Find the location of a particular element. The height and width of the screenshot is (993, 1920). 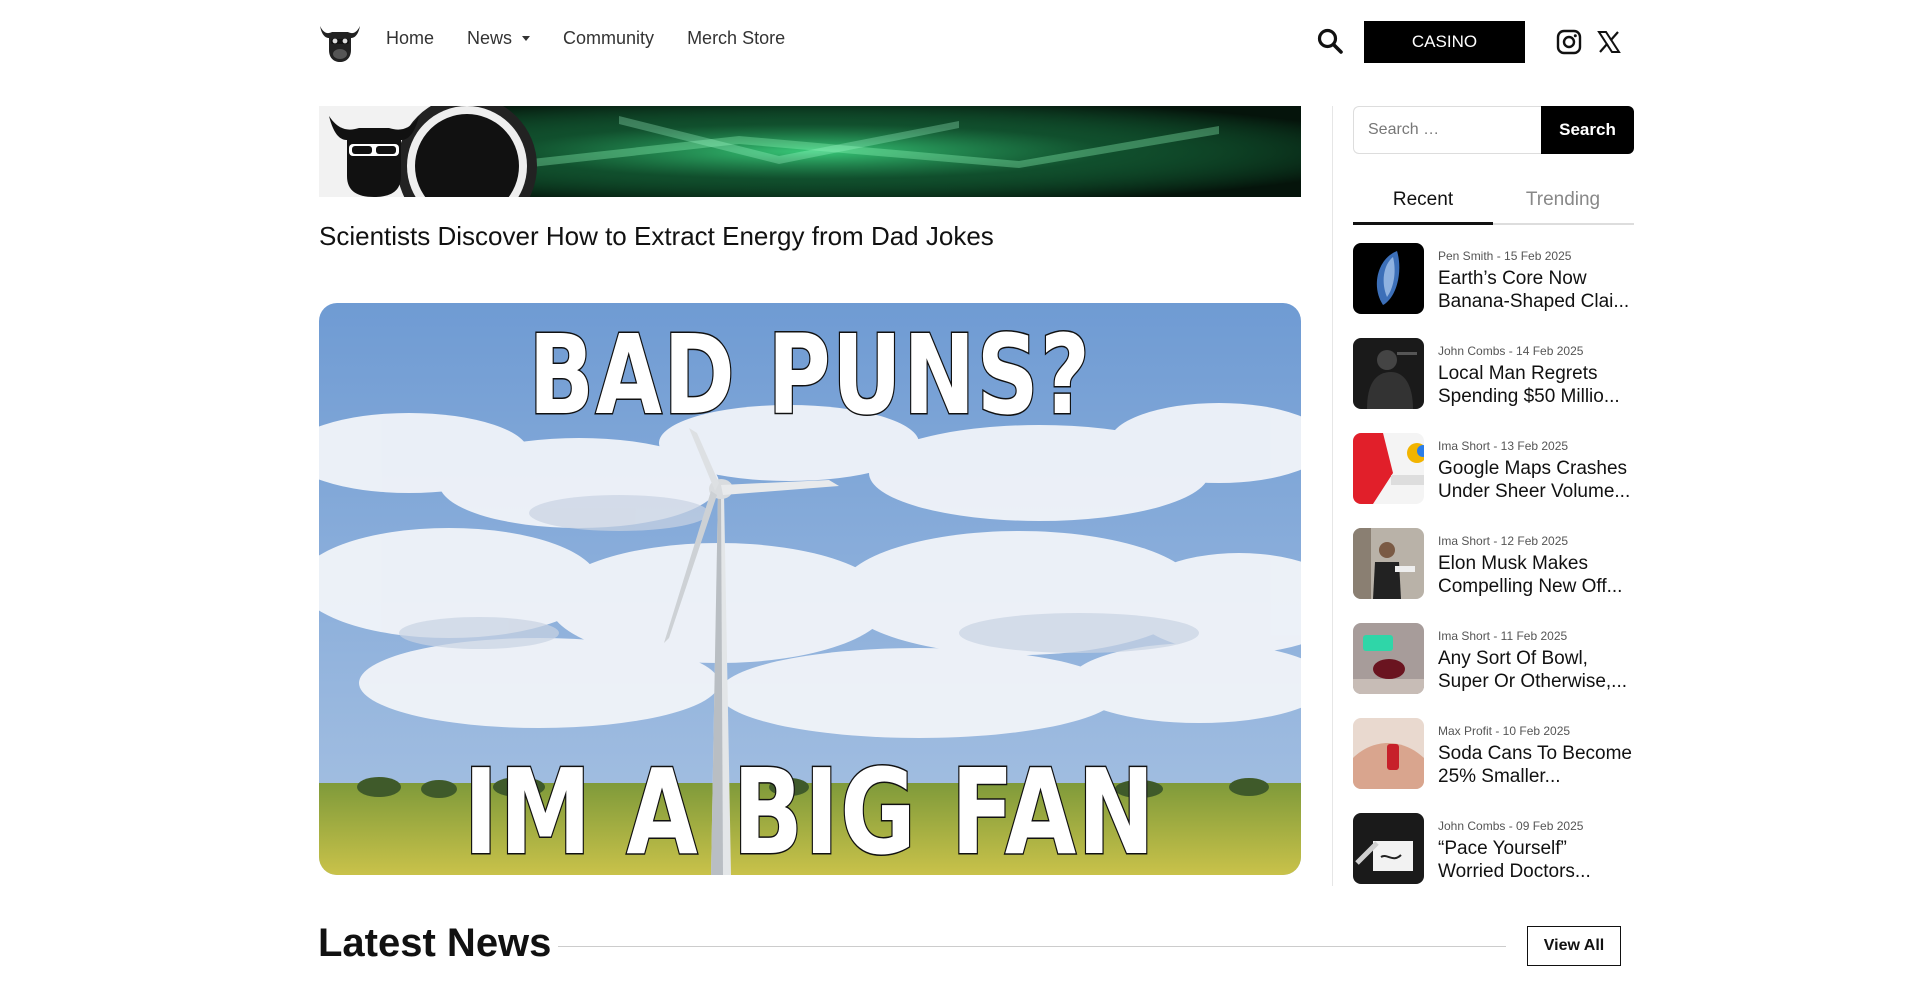

post-meta: Ima Short - 13 Feb 2025 is located at coordinates (1503, 446).